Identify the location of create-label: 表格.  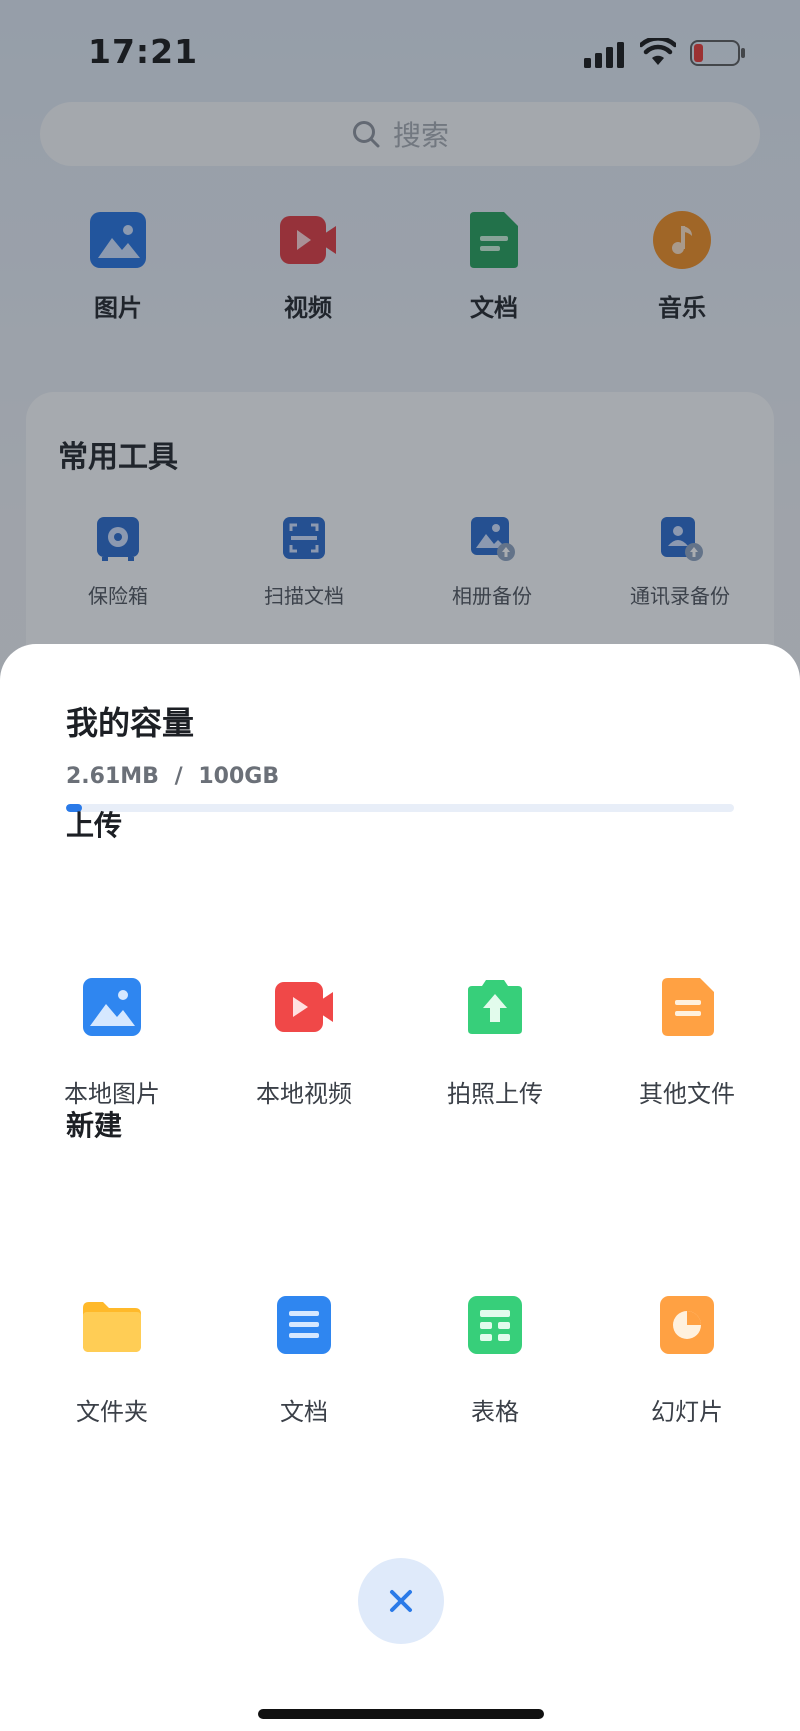
(495, 1412).